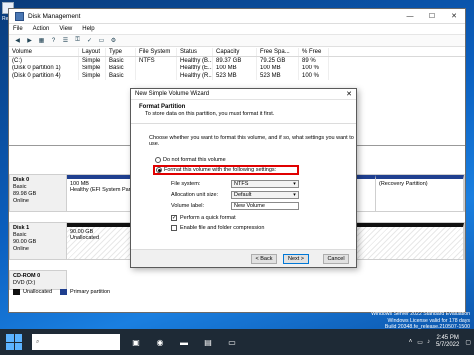 This screenshot has width=474, height=355. I want to click on cell-capacity: 89.37 GB, so click(235, 61).